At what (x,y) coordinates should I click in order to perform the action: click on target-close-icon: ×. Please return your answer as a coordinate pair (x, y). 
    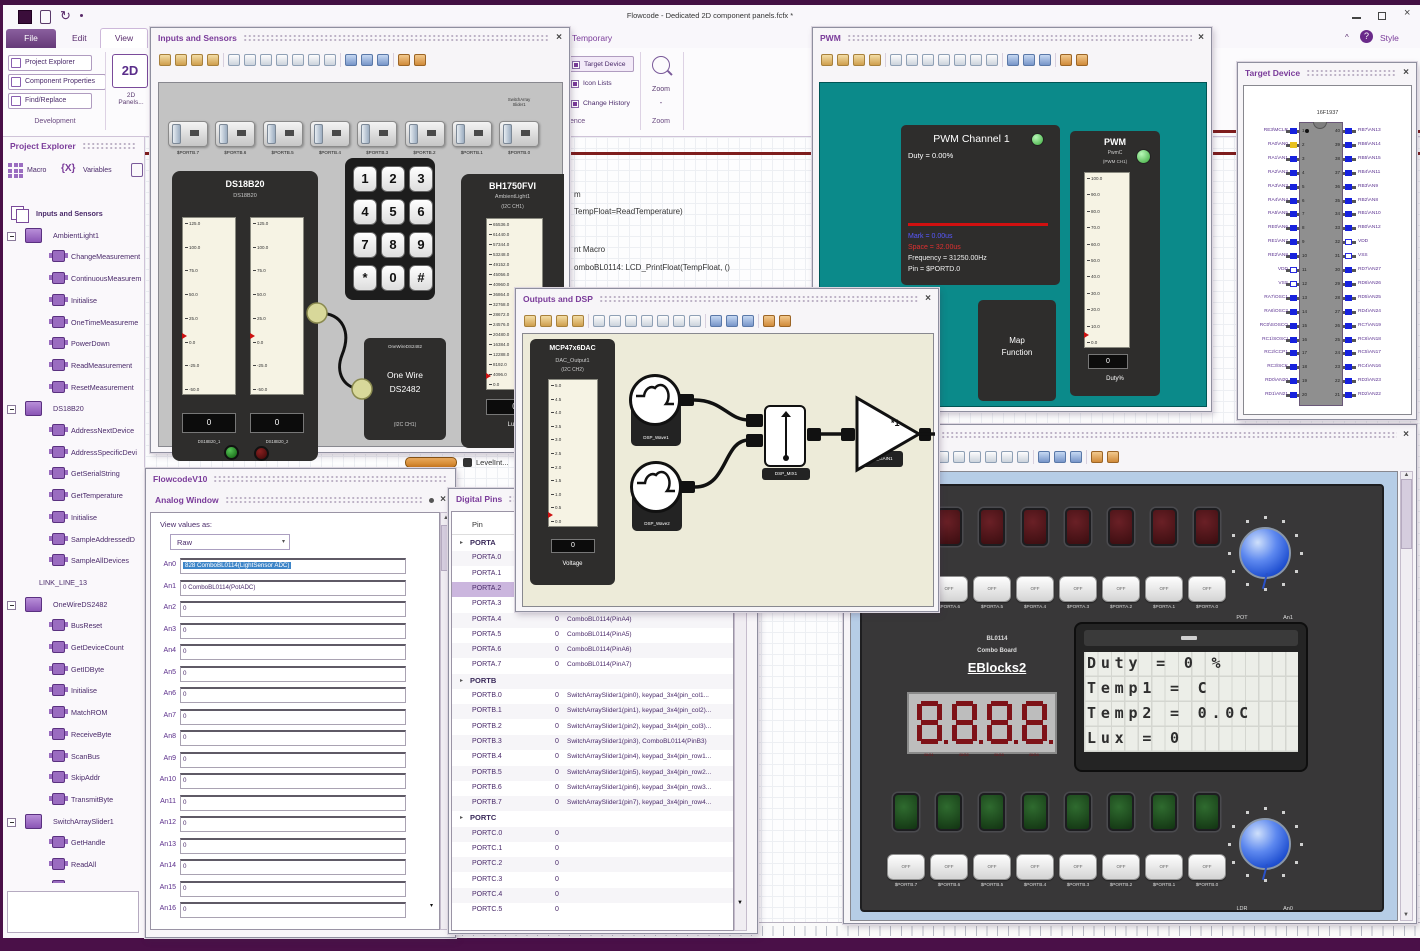
    Looking at the image, I should click on (1406, 73).